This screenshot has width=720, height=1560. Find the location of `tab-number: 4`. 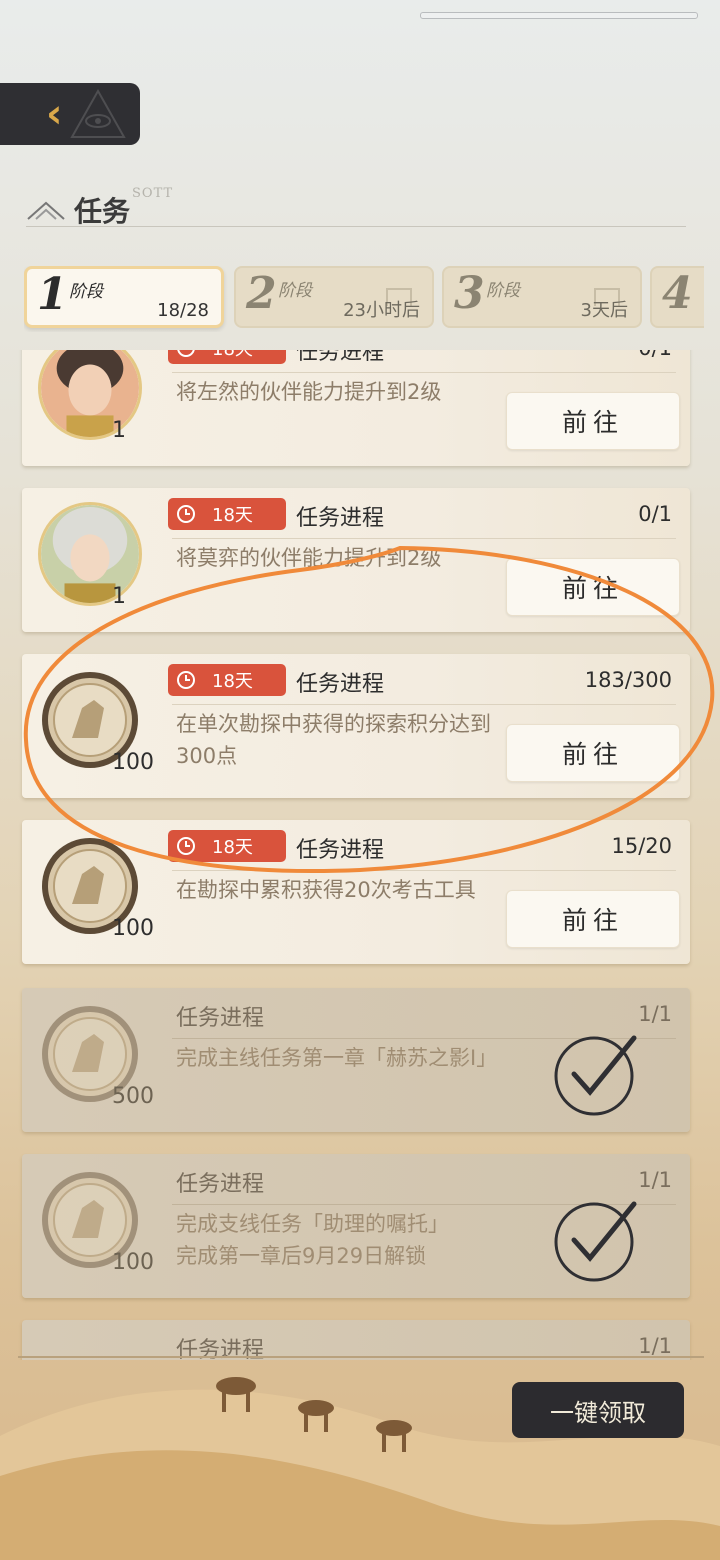

tab-number: 4 is located at coordinates (677, 293).